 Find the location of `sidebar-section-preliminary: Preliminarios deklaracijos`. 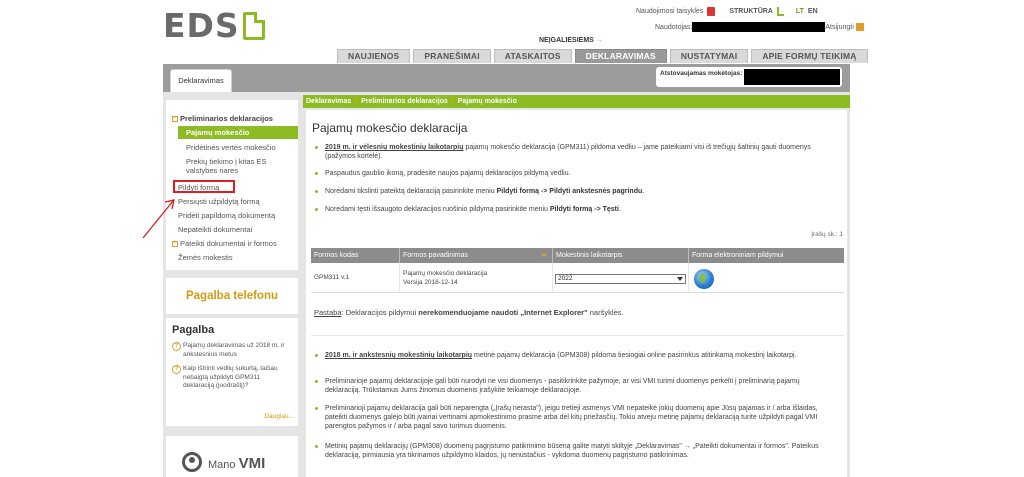

sidebar-section-preliminary: Preliminarios deklaracijos is located at coordinates (222, 118).